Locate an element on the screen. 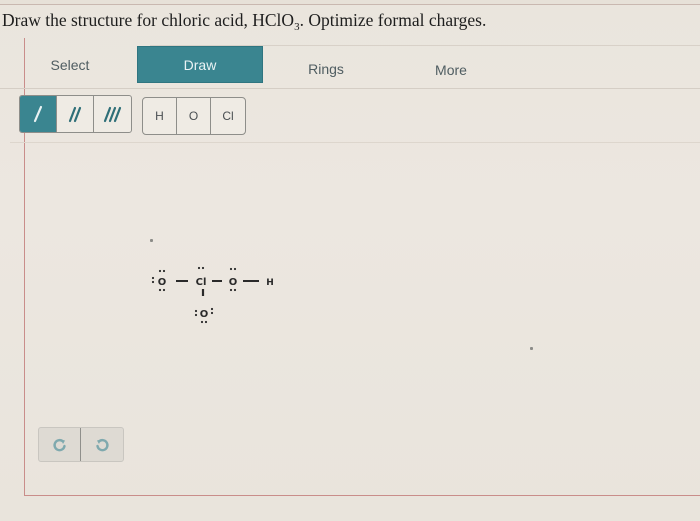 This screenshot has height=521, width=700. atom-button-cl: Cl is located at coordinates (228, 116).